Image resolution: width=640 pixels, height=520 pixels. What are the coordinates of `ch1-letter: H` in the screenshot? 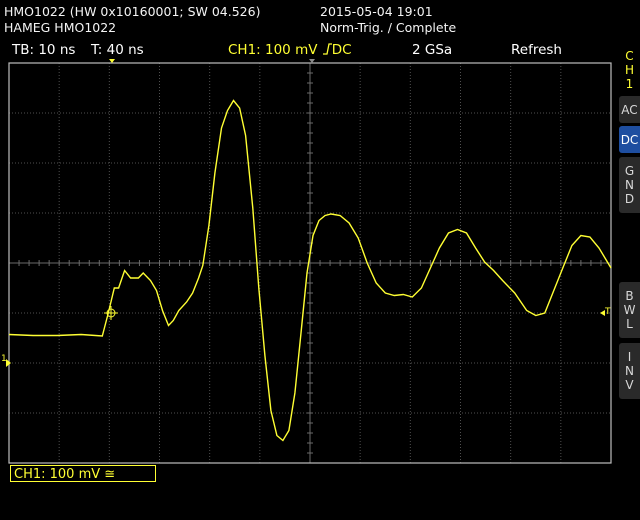 It's located at (629, 70).